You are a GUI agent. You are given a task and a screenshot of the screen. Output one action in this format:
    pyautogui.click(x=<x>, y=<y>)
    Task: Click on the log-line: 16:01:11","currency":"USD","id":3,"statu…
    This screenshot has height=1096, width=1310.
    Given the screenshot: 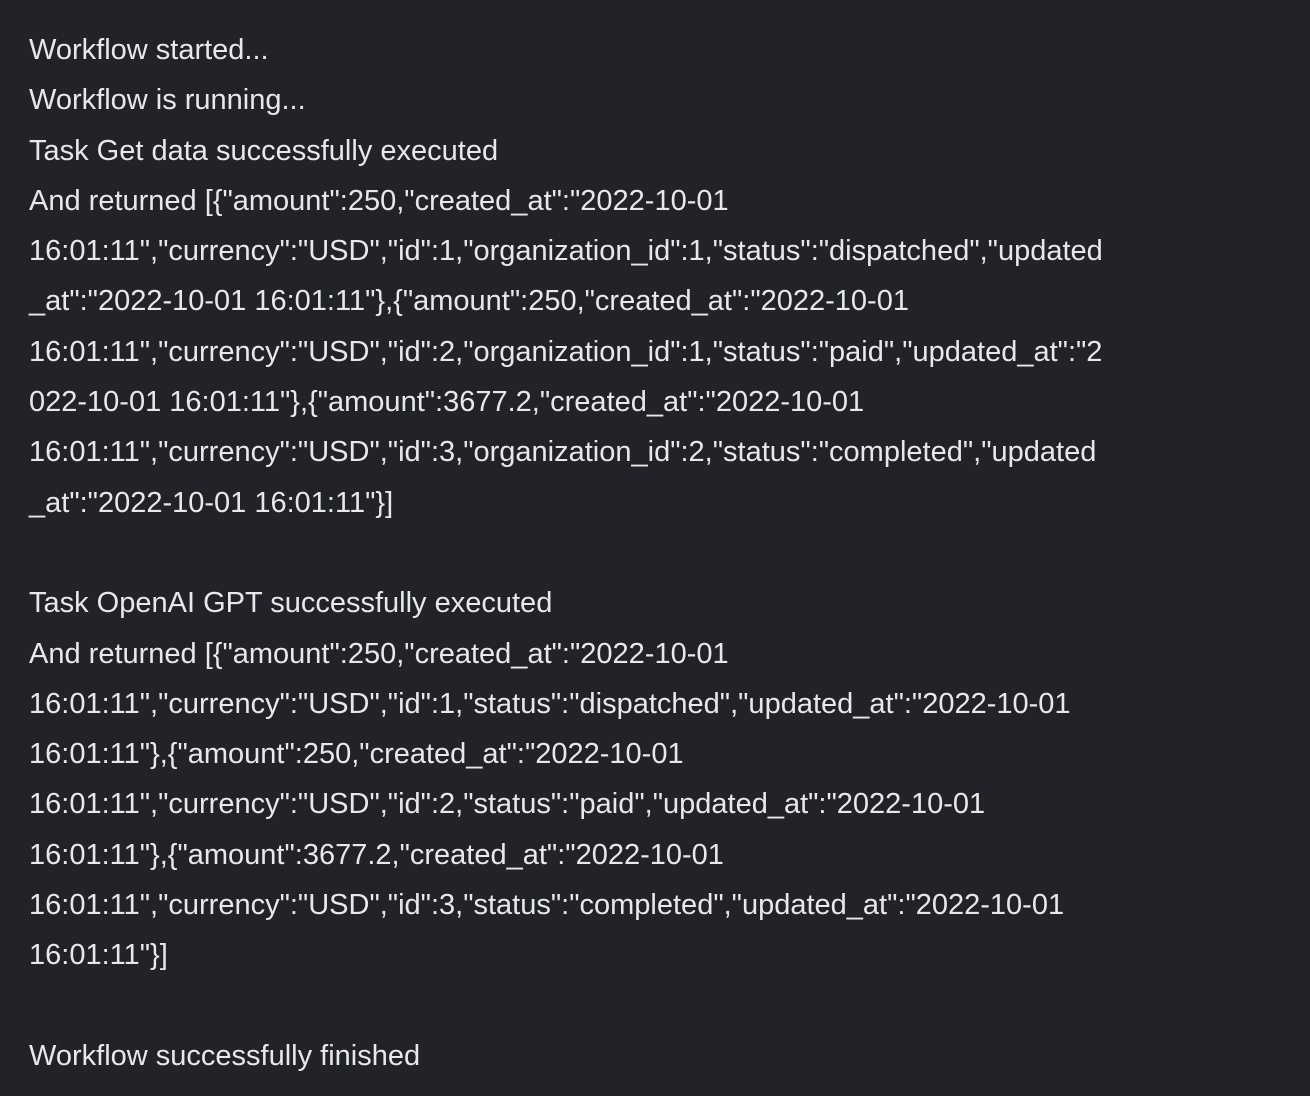 What is the action you would take?
    pyautogui.click(x=547, y=905)
    